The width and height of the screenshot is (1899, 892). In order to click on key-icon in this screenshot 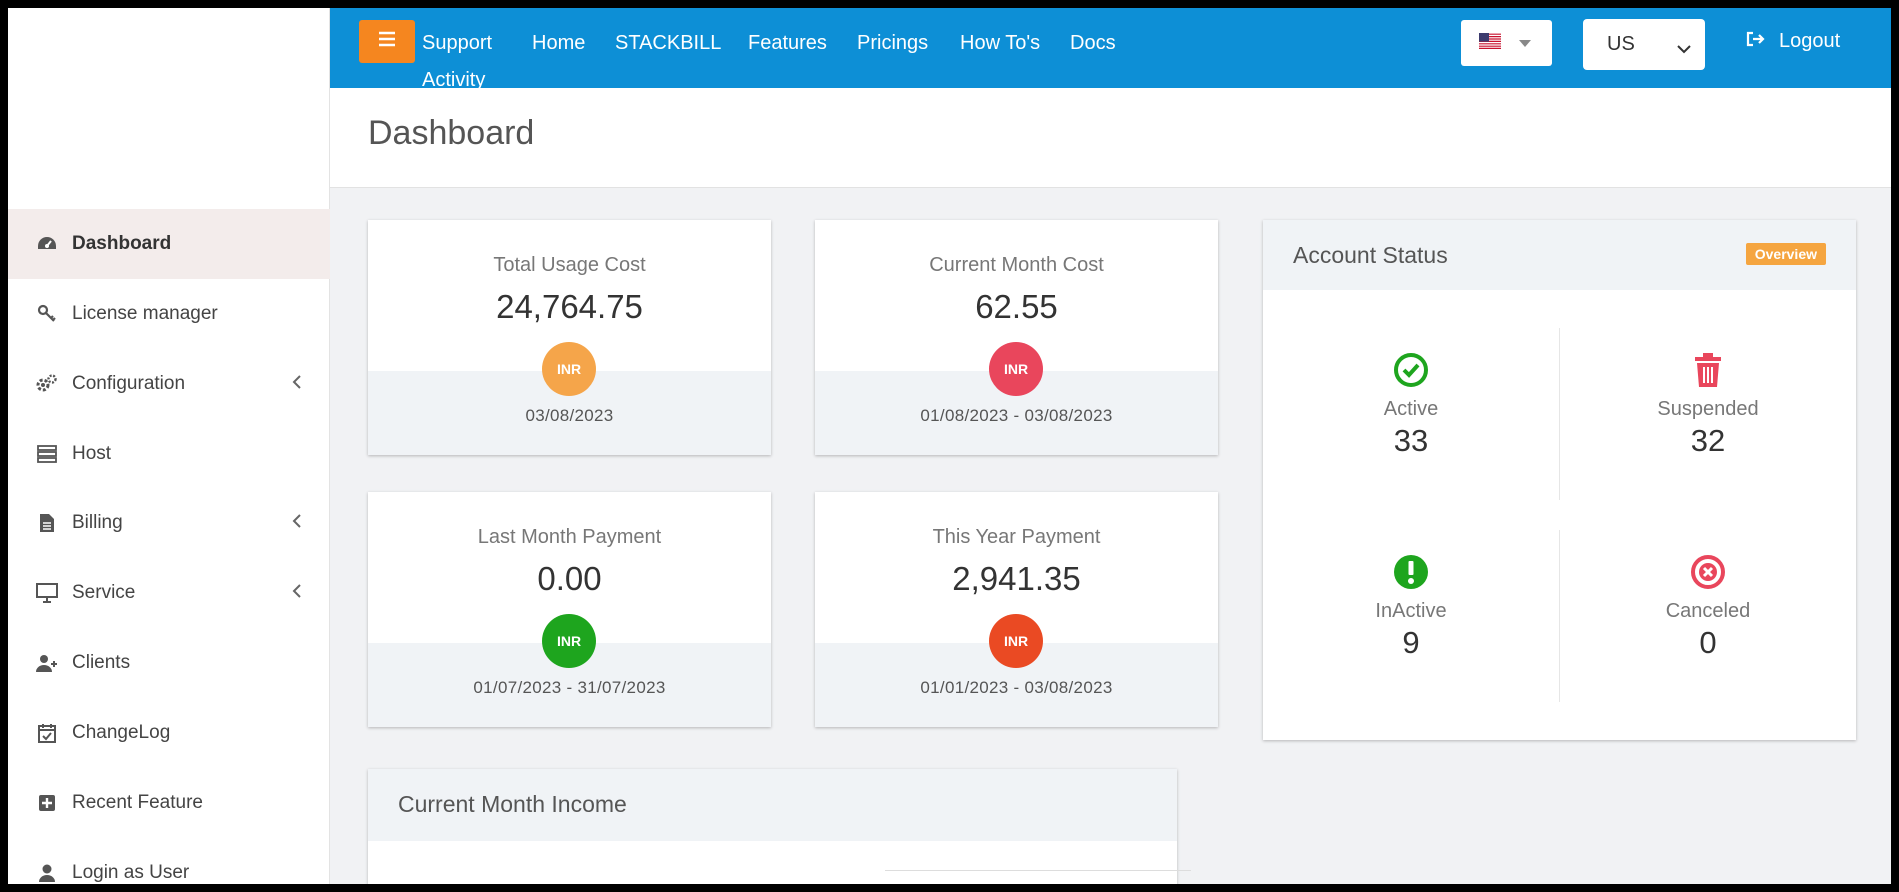, I will do `click(47, 314)`.